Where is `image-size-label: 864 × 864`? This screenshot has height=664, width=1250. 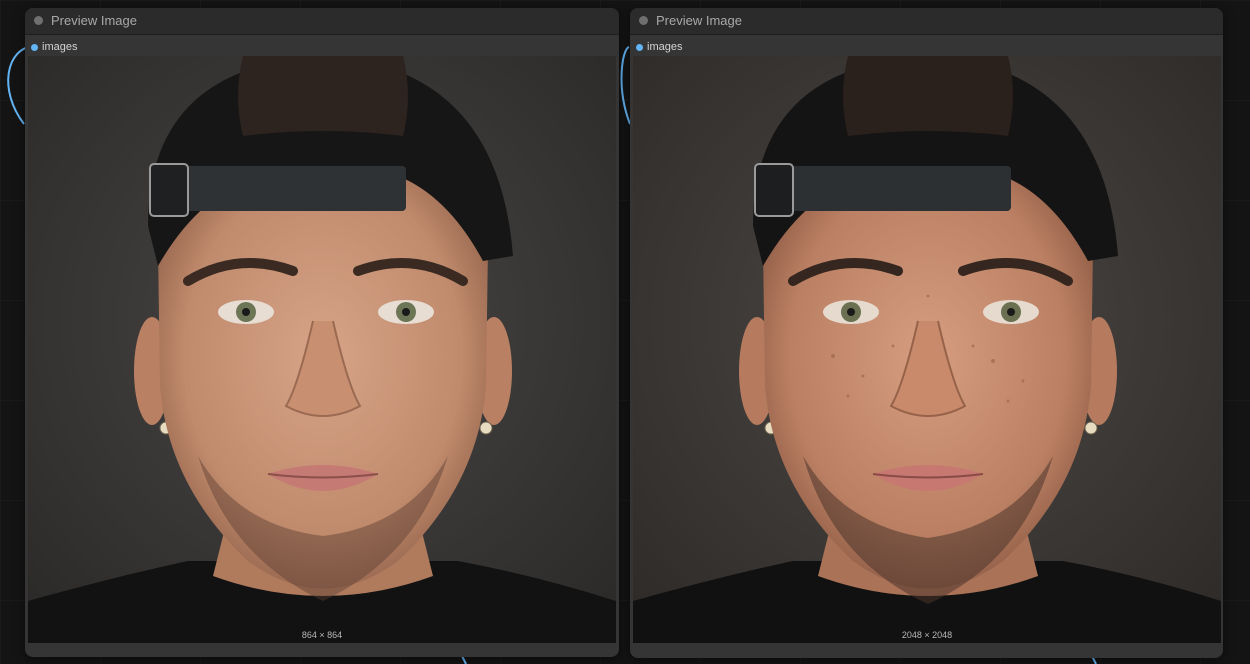
image-size-label: 864 × 864 is located at coordinates (322, 635).